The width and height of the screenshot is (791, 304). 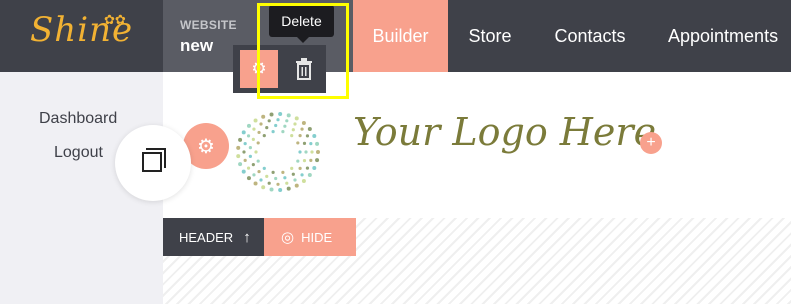 I want to click on duplicate-button, so click(x=153, y=163).